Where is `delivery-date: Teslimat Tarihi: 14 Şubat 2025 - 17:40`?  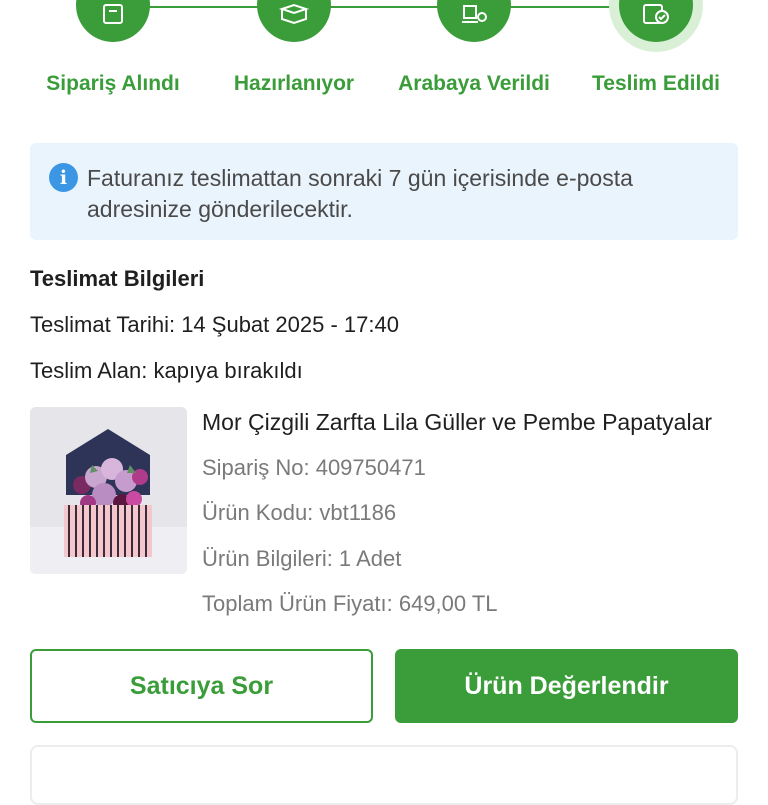 delivery-date: Teslimat Tarihi: 14 Şubat 2025 - 17:40 is located at coordinates (214, 324).